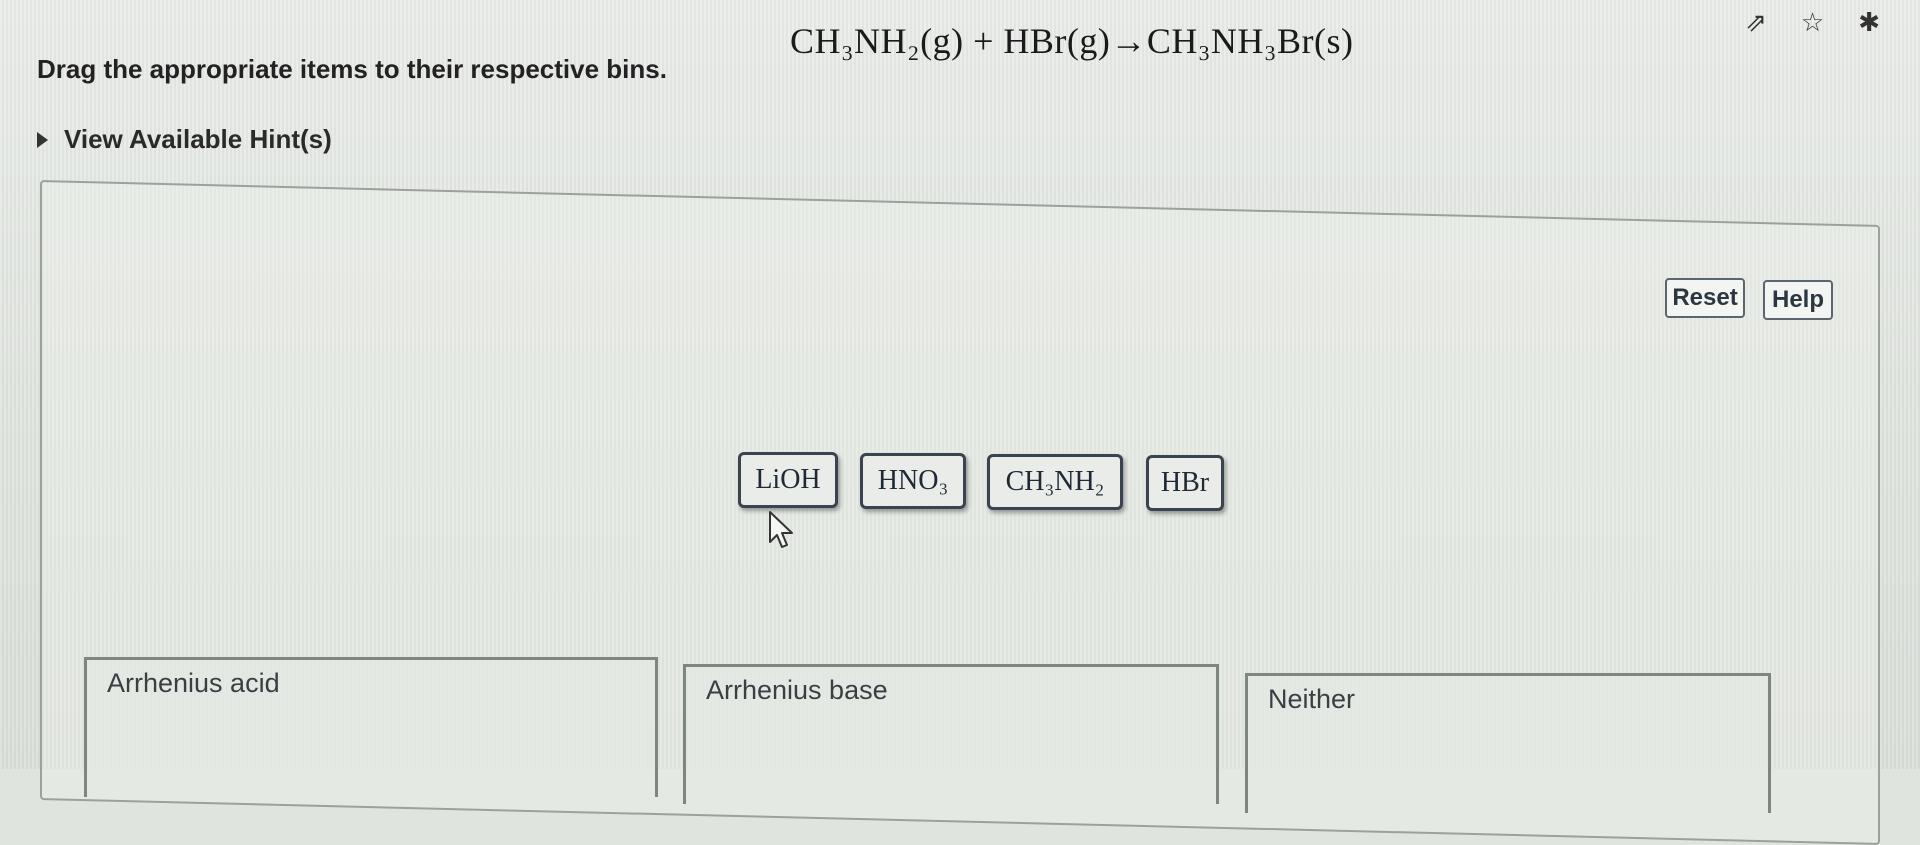 This screenshot has width=1920, height=845. What do you see at coordinates (1798, 300) in the screenshot?
I see `help-button: Help` at bounding box center [1798, 300].